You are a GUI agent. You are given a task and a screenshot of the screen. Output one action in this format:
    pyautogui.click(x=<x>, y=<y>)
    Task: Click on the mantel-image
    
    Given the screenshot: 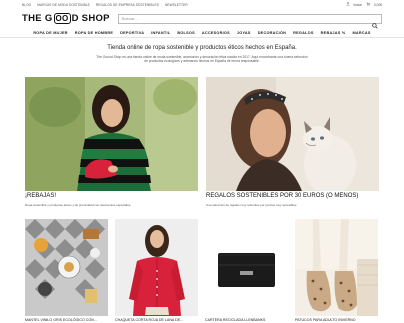 What is the action you would take?
    pyautogui.click(x=66, y=267)
    